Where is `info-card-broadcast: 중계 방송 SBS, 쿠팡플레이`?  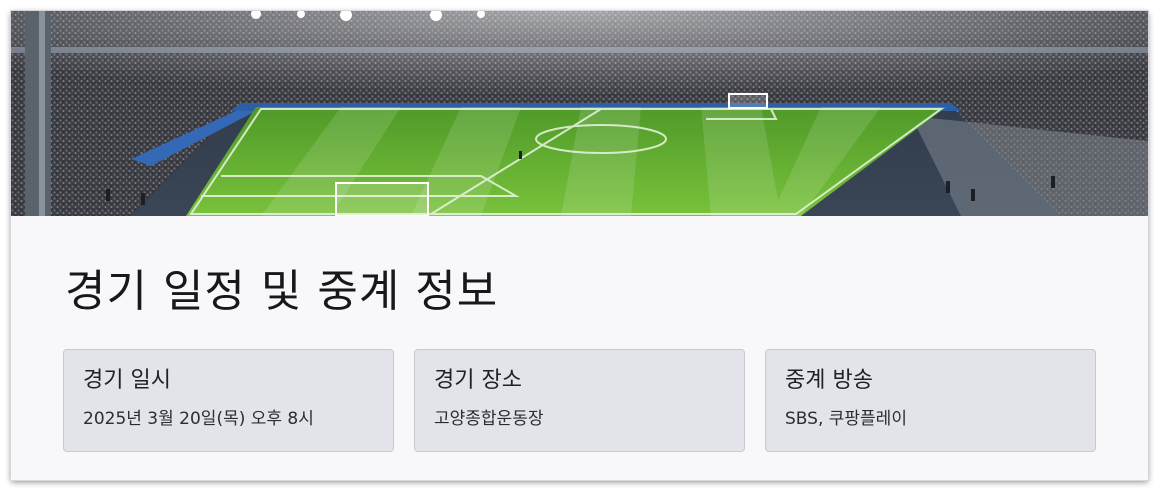
info-card-broadcast: 중계 방송 SBS, 쿠팡플레이 is located at coordinates (930, 400).